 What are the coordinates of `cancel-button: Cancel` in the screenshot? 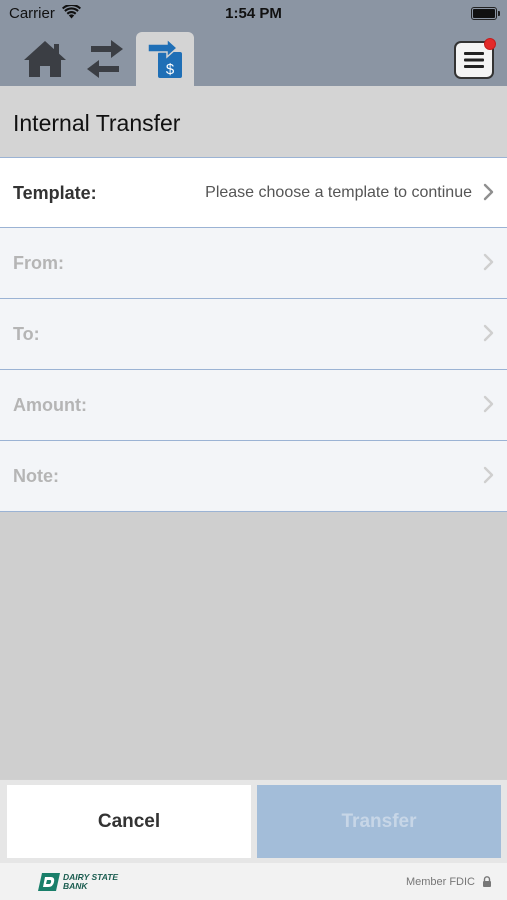 It's located at (129, 821).